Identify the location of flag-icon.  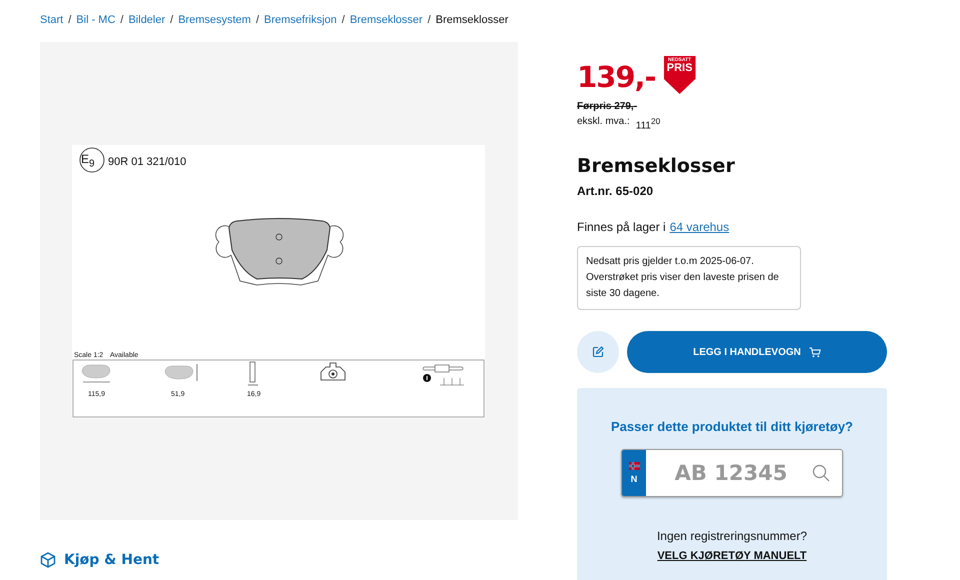
(634, 466).